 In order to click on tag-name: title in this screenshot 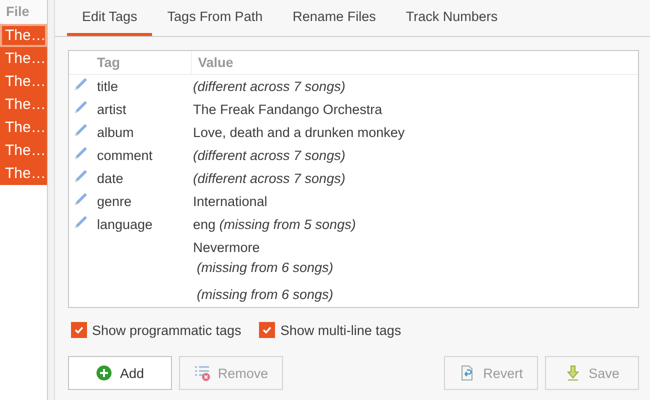, I will do `click(107, 86)`.